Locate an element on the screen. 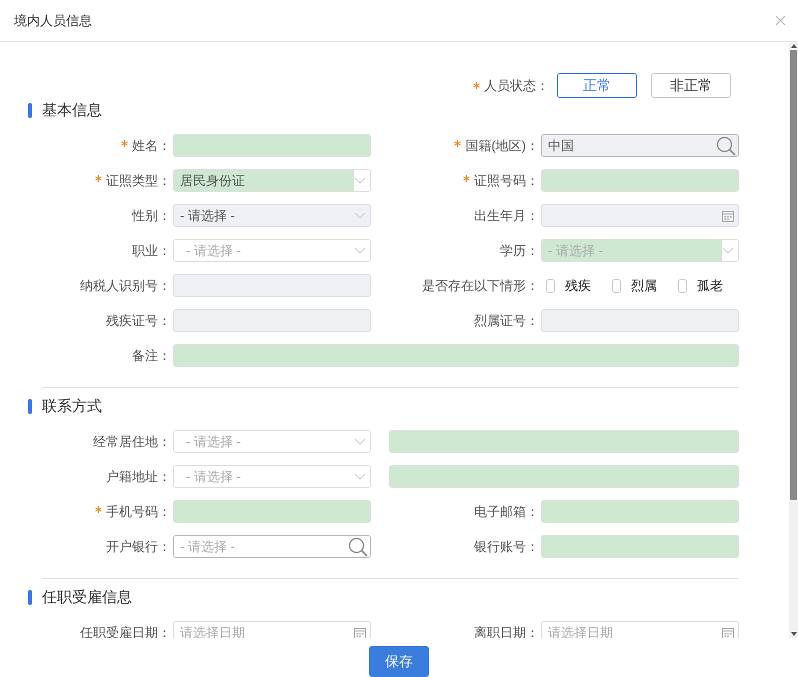  section-title: 任职受雇信息 is located at coordinates (87, 597).